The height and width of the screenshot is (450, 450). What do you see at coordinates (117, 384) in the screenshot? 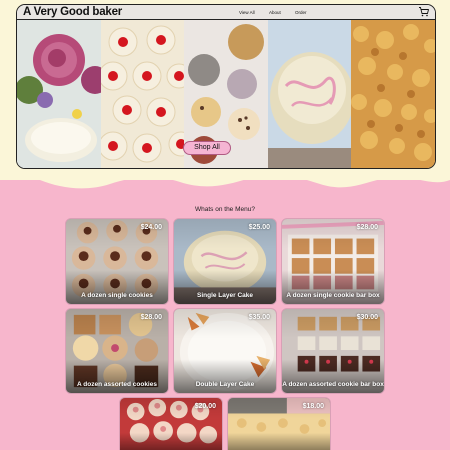
I see `item-name: A dozen assorted cookies` at bounding box center [117, 384].